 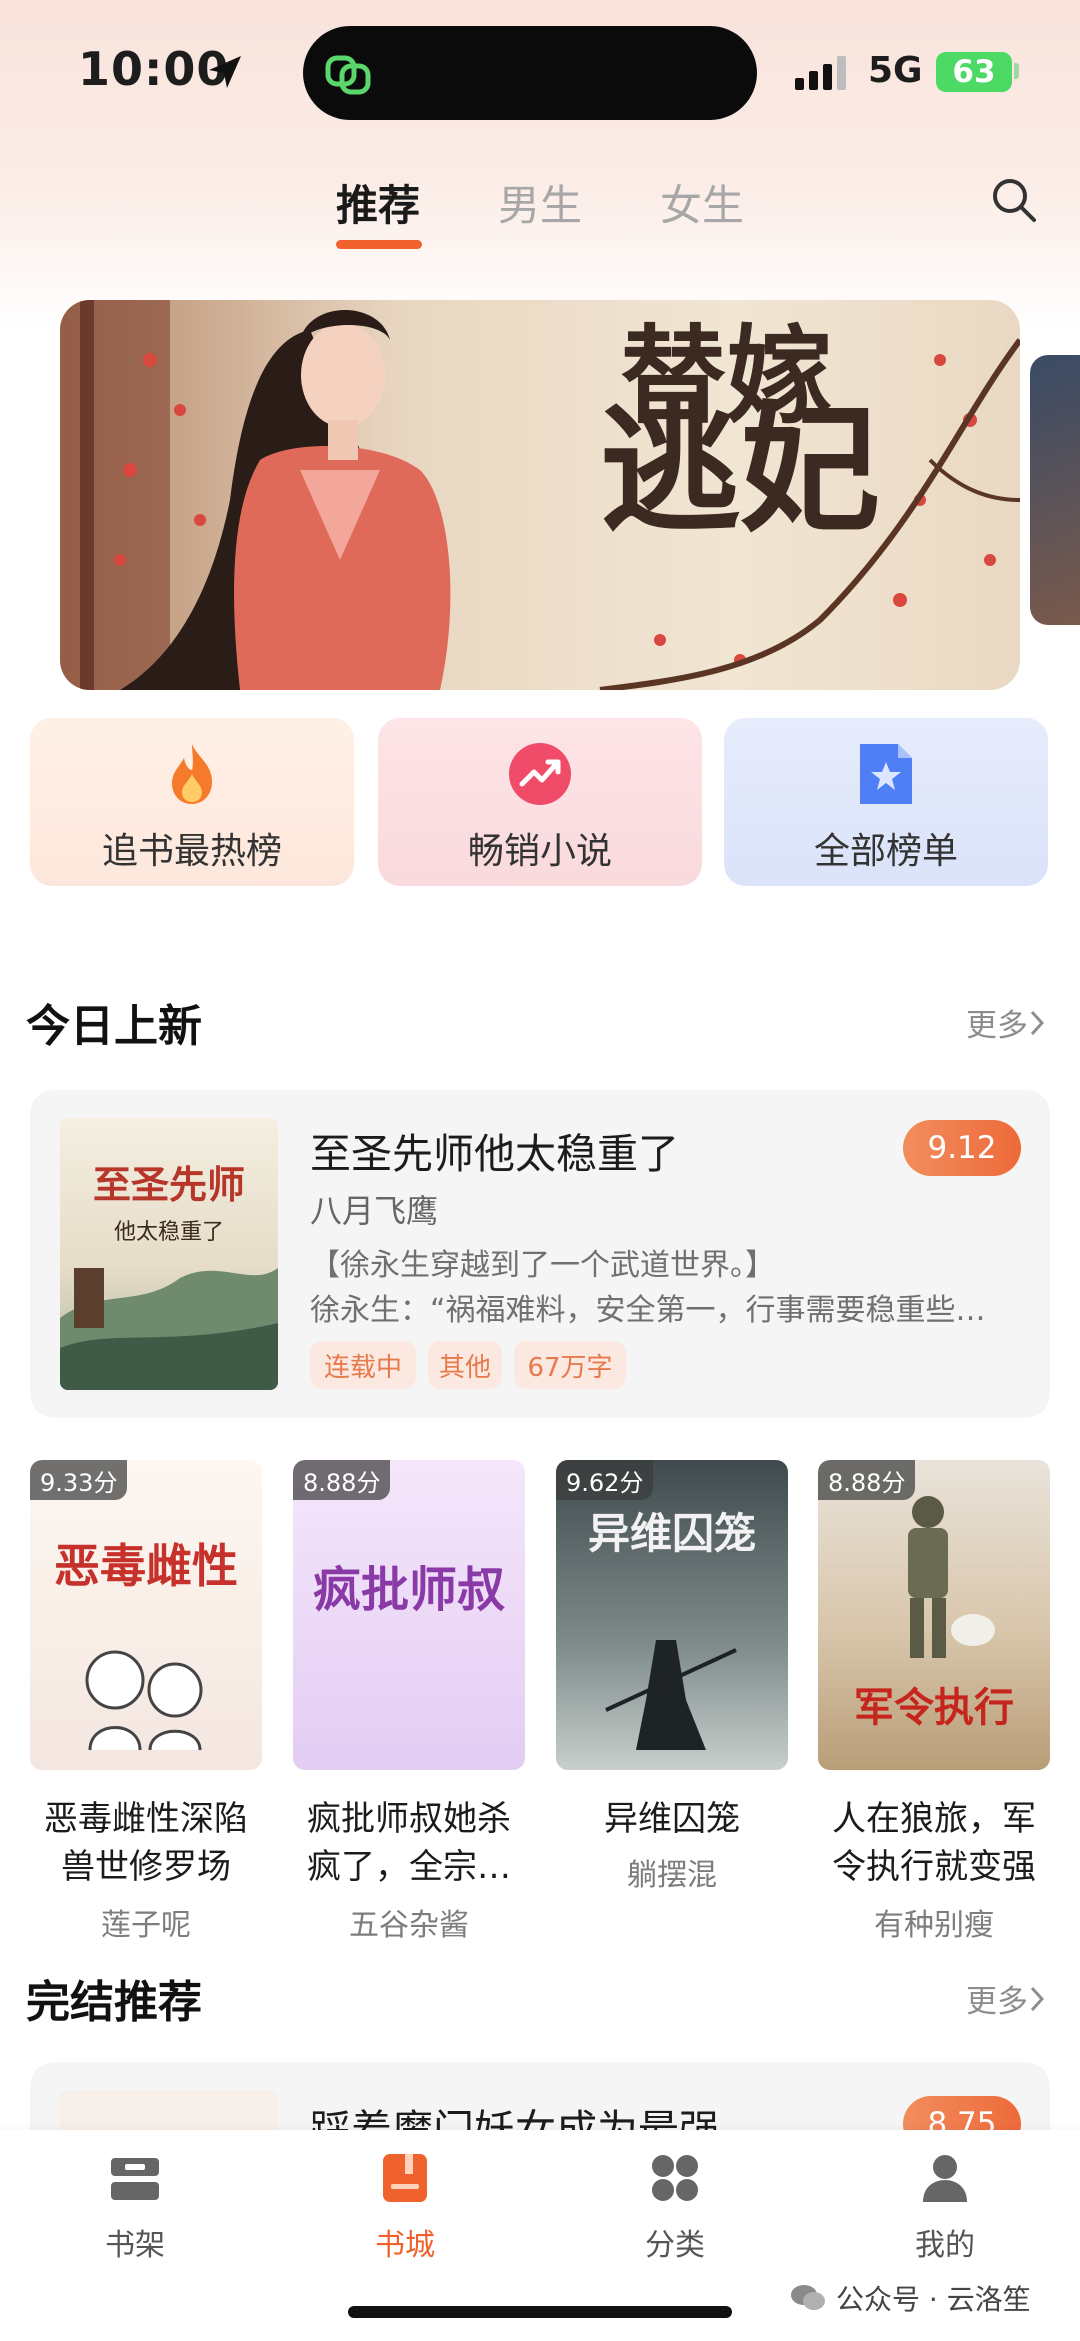 I want to click on book-title-line2: 兽世修罗场, so click(x=146, y=1867).